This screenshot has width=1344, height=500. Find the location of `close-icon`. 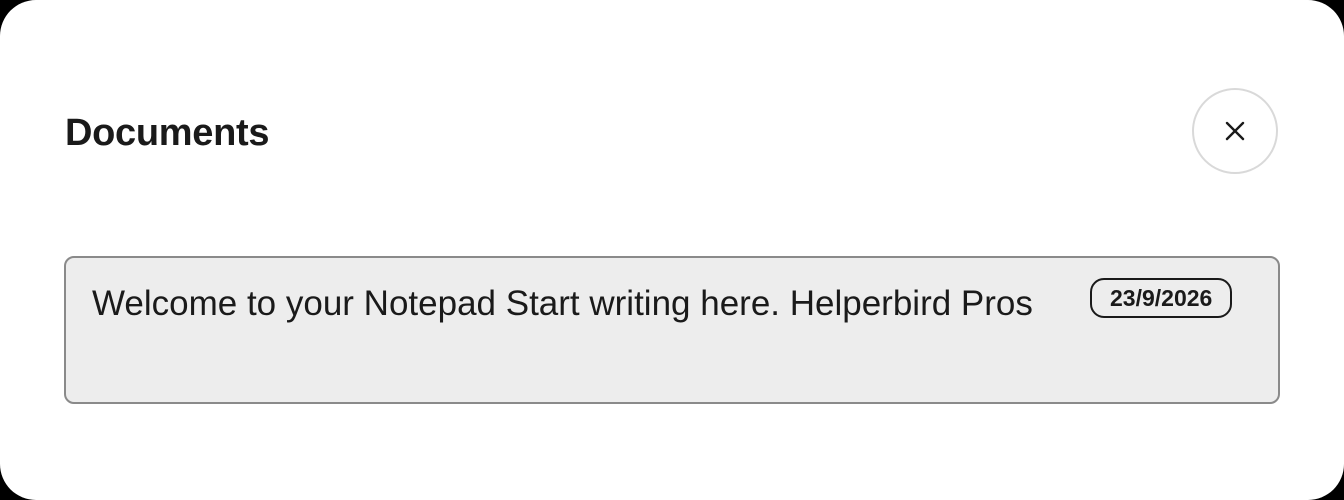

close-icon is located at coordinates (1235, 131).